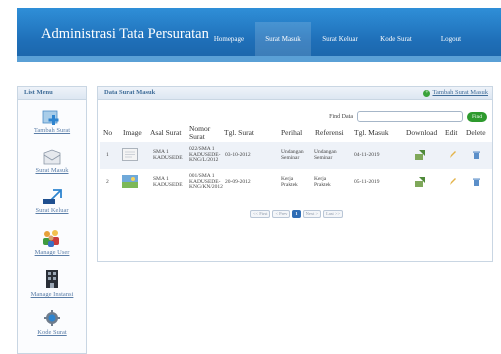 This screenshot has width=501, height=354. What do you see at coordinates (367, 155) in the screenshot?
I see `cell-tgl-masuk: 04-11-2019` at bounding box center [367, 155].